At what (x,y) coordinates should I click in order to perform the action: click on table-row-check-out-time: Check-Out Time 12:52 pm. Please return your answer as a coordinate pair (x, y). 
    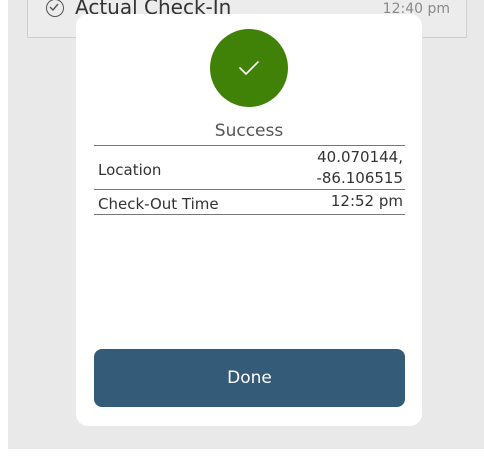
    Looking at the image, I should click on (249, 202).